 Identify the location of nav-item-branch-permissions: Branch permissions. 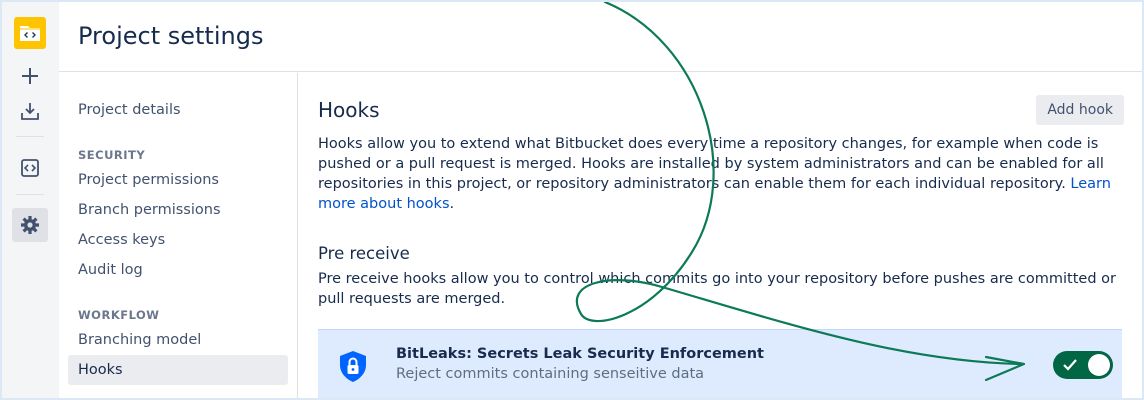
(178, 210).